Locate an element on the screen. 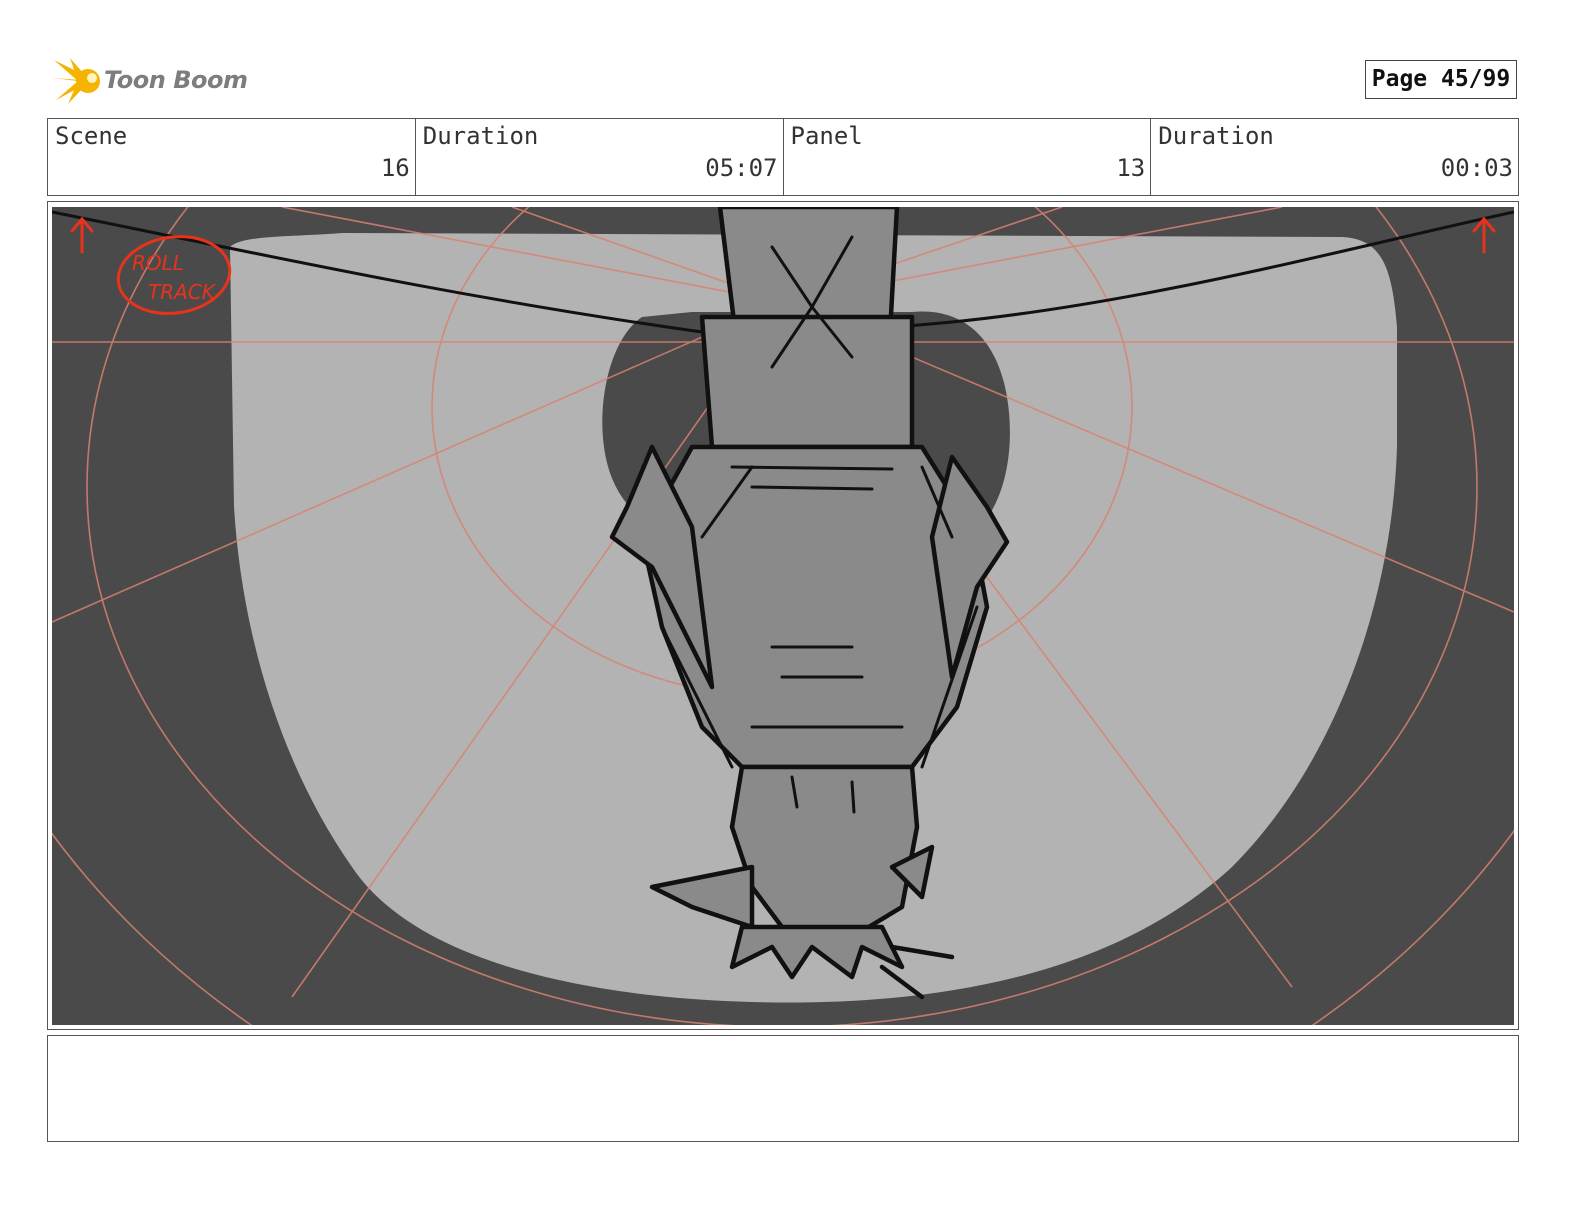 This screenshot has height=1224, width=1584. scene-value: 16 is located at coordinates (395, 168).